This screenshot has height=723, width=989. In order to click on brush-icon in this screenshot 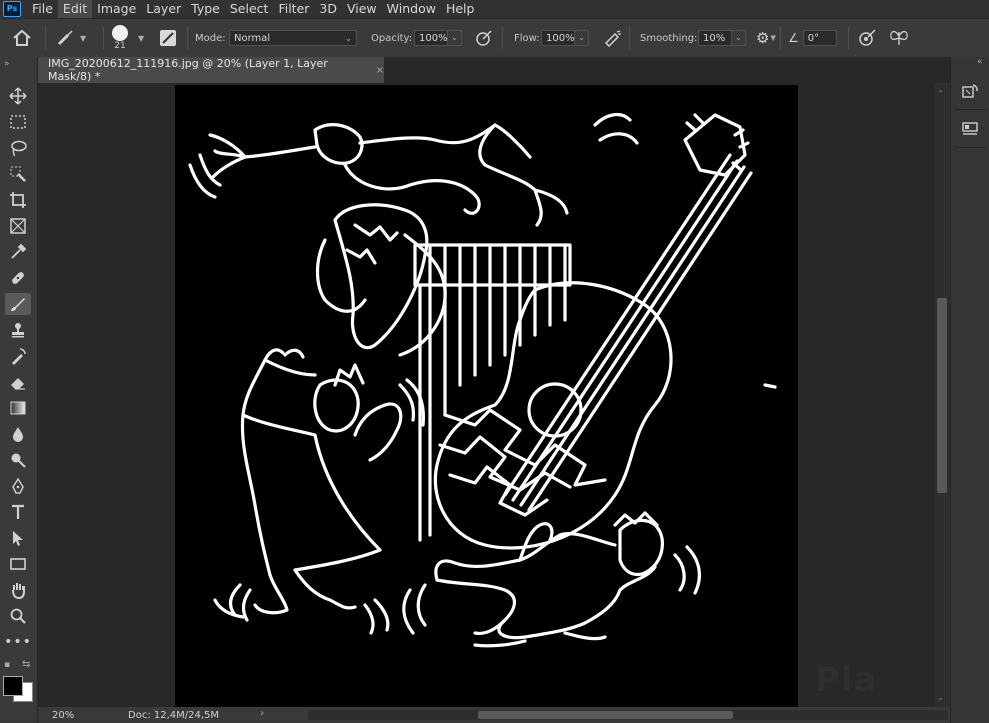, I will do `click(18, 304)`.